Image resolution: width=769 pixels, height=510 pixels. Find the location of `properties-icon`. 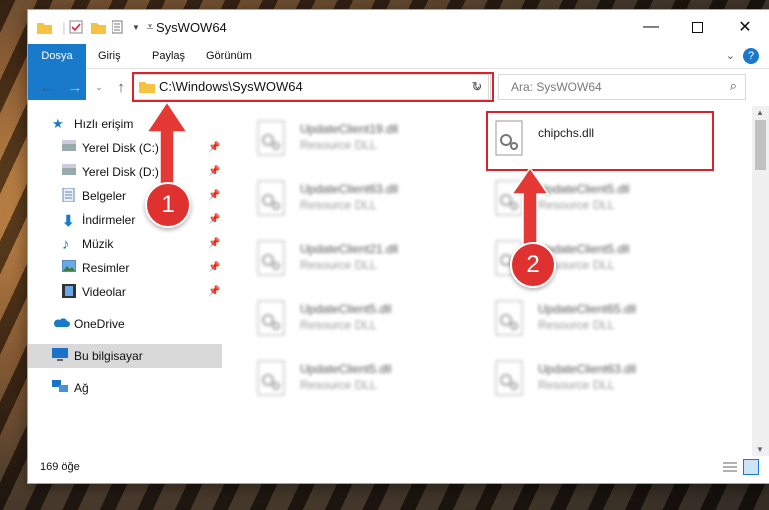

properties-icon is located at coordinates (76, 27).